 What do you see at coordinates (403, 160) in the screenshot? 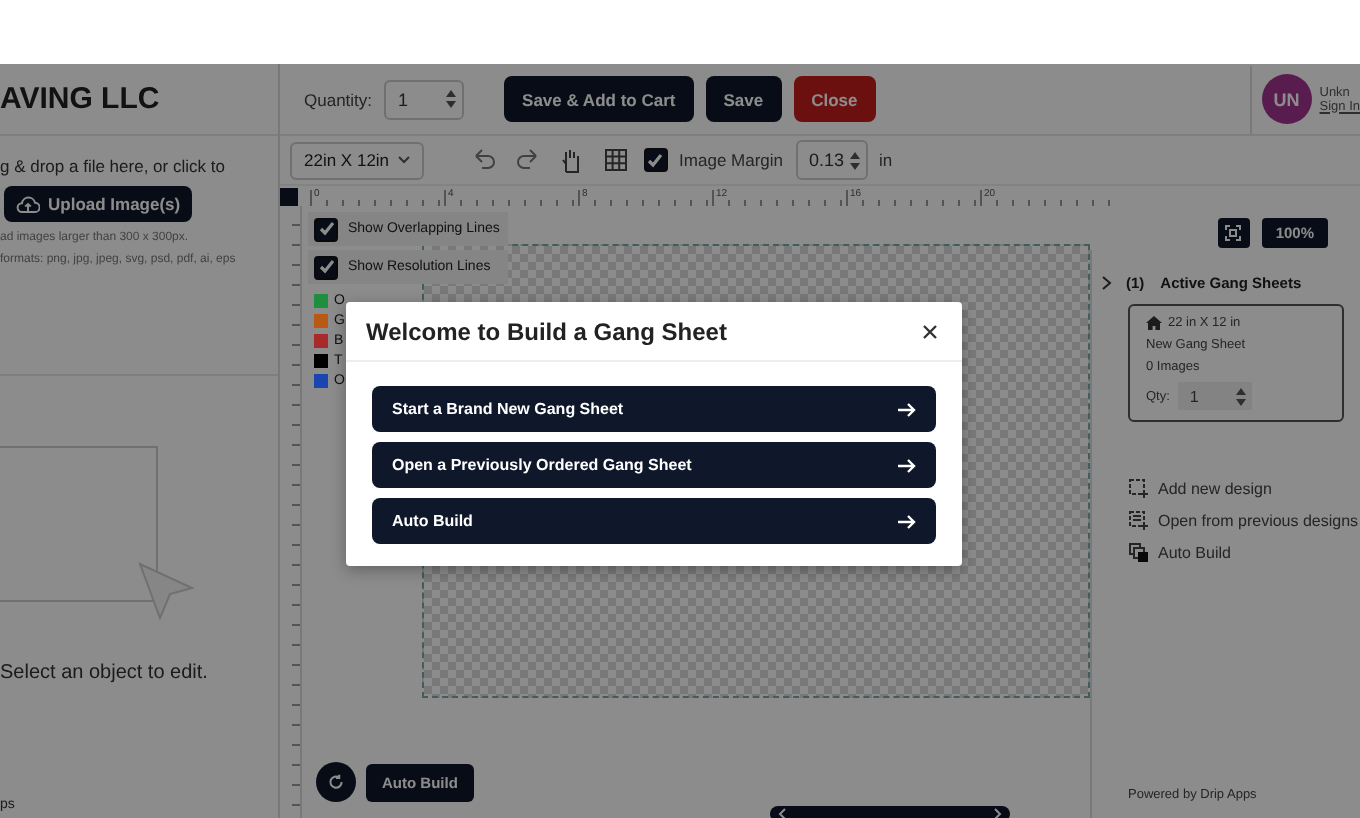
I see `chevron-down-icon` at bounding box center [403, 160].